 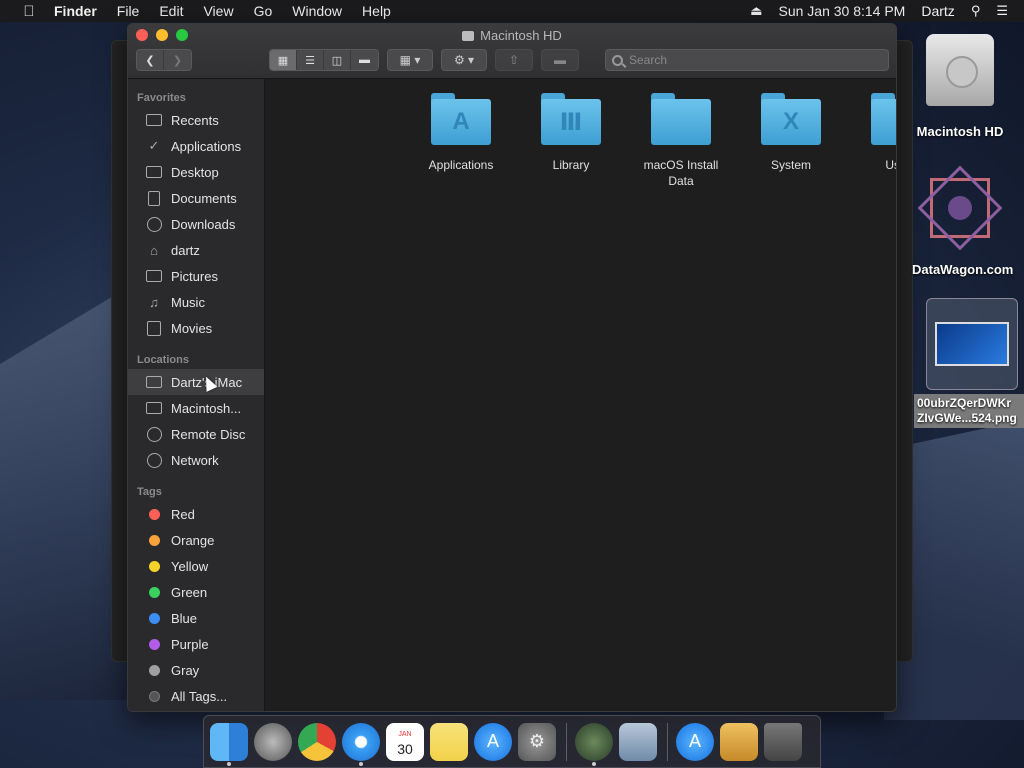 I want to click on sidebar-tag-yellow: Yellow, so click(x=196, y=566).